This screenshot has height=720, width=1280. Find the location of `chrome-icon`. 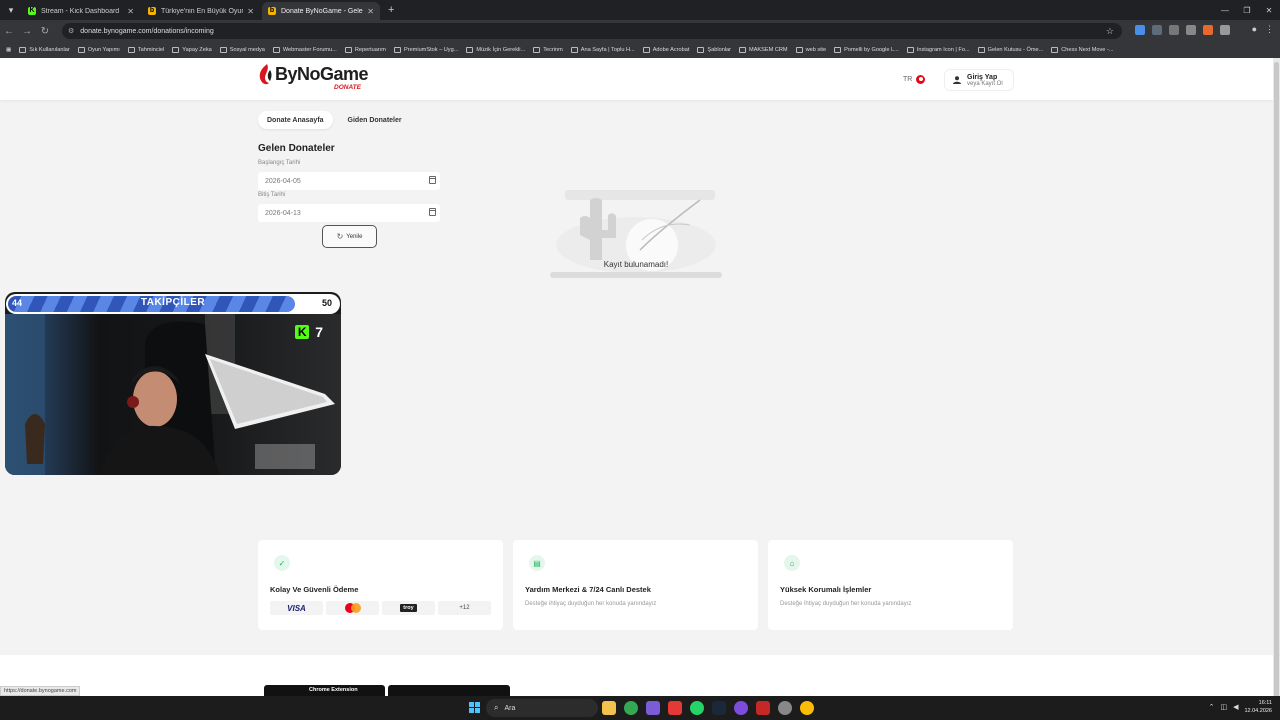

chrome-icon is located at coordinates (631, 708).